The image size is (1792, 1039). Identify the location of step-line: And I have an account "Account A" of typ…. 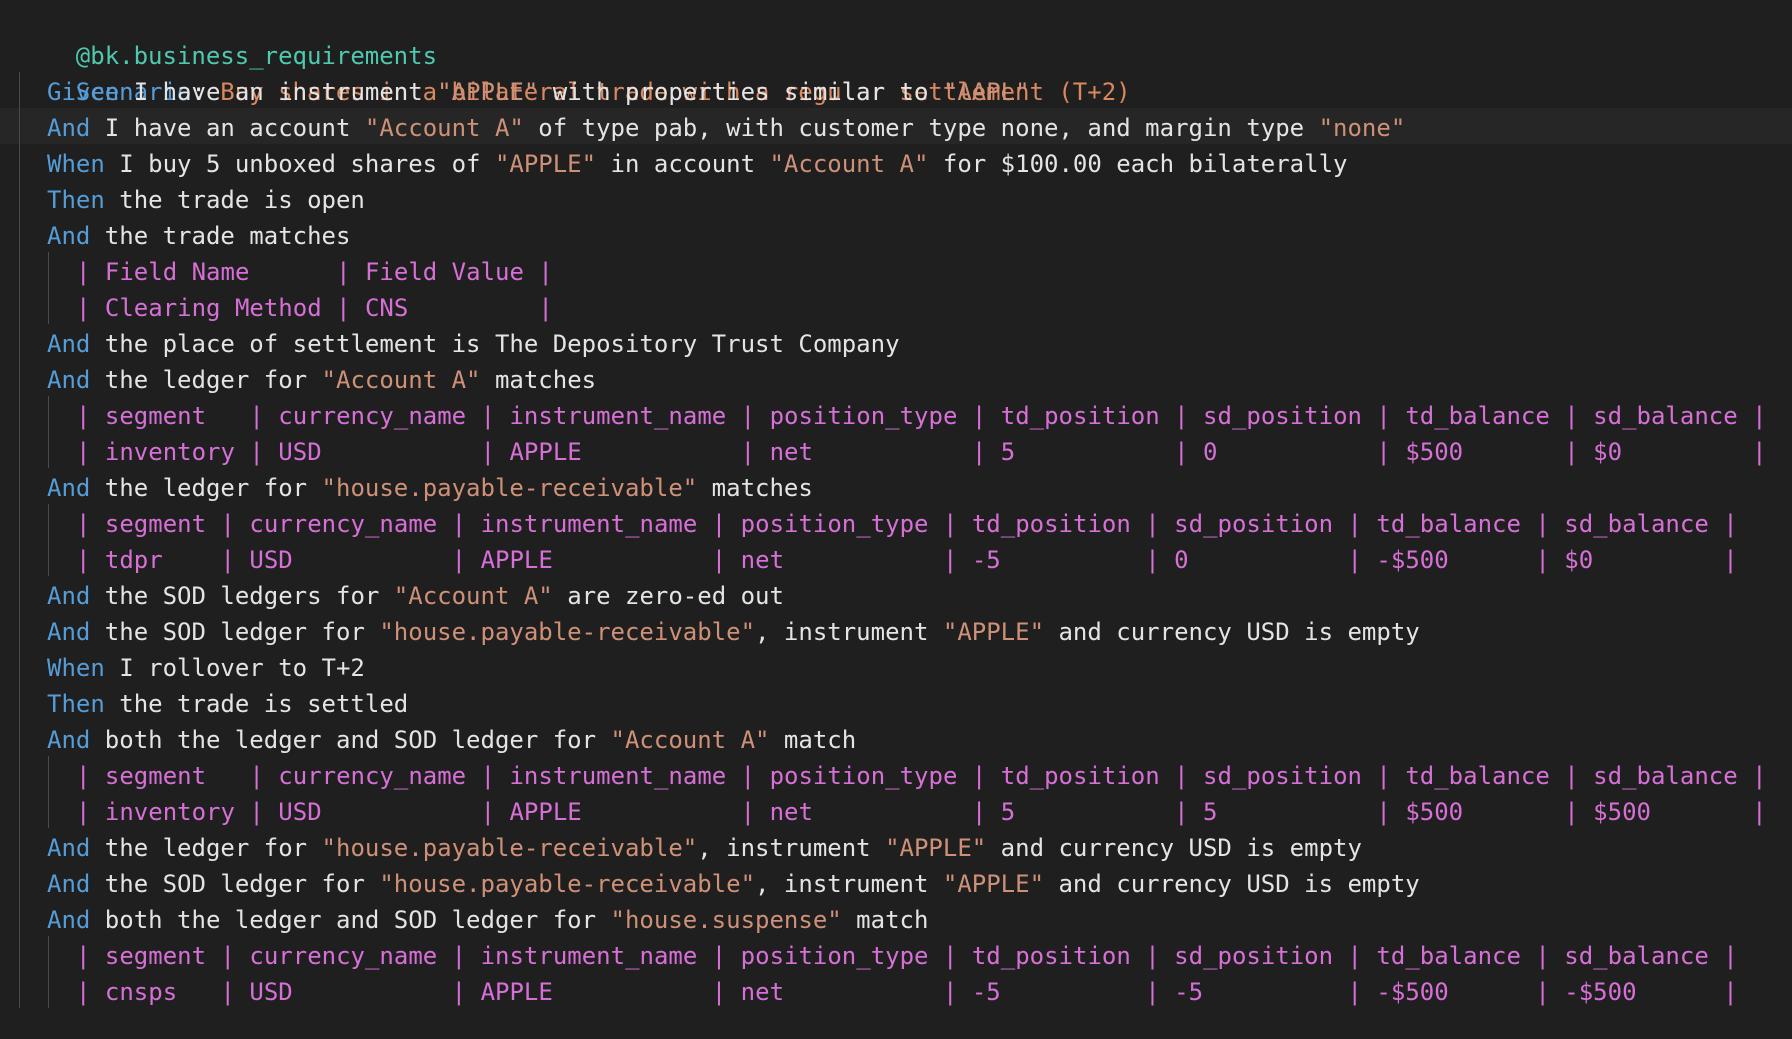
(726, 128).